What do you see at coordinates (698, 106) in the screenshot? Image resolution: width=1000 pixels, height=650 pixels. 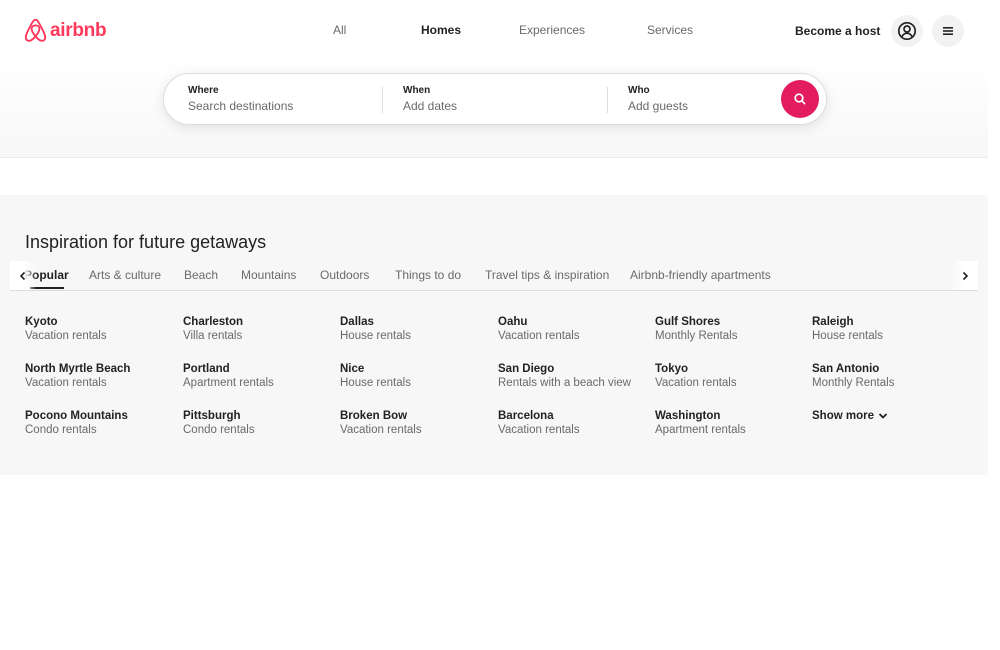 I see `who-input: Add guests` at bounding box center [698, 106].